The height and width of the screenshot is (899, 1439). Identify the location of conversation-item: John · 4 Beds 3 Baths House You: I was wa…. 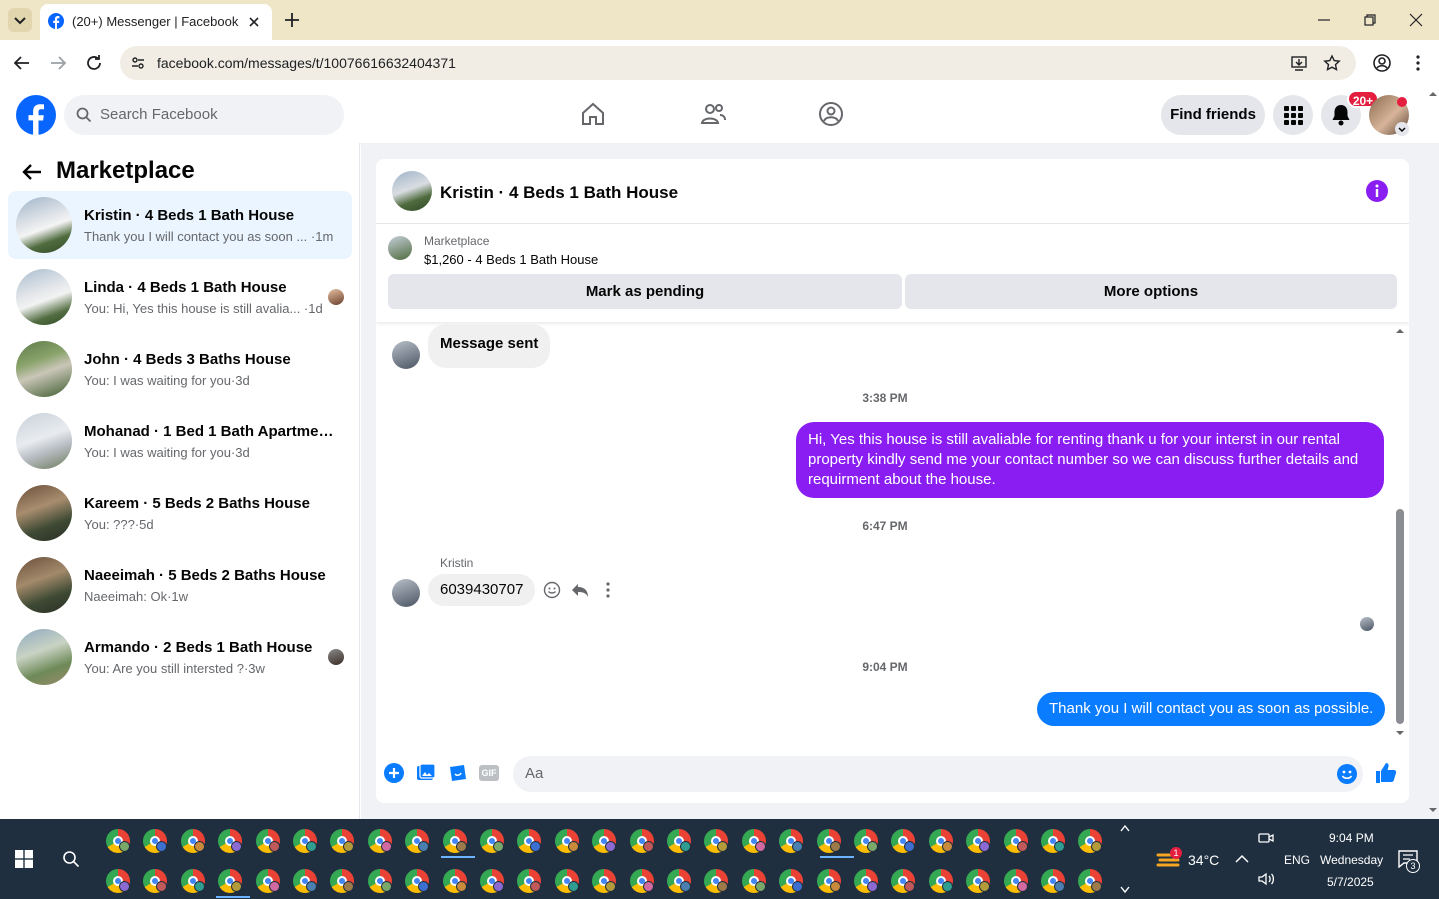
(180, 369).